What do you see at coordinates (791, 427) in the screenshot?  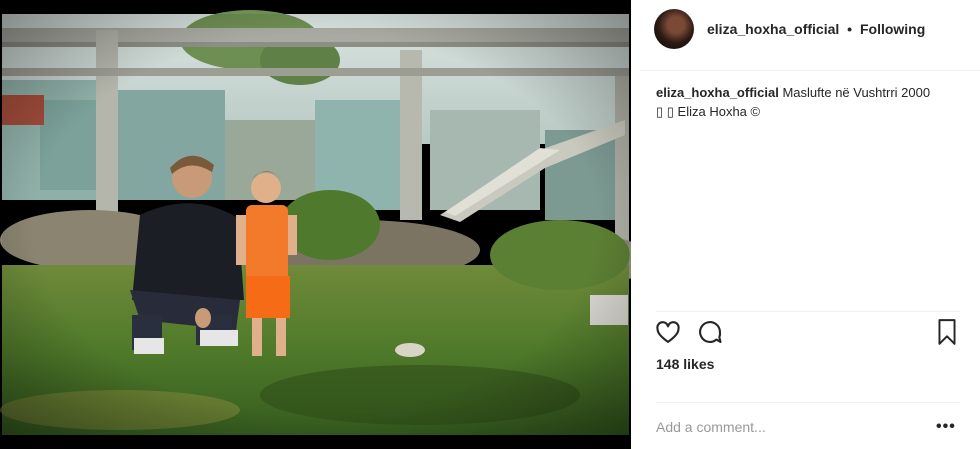 I see `comment-input` at bounding box center [791, 427].